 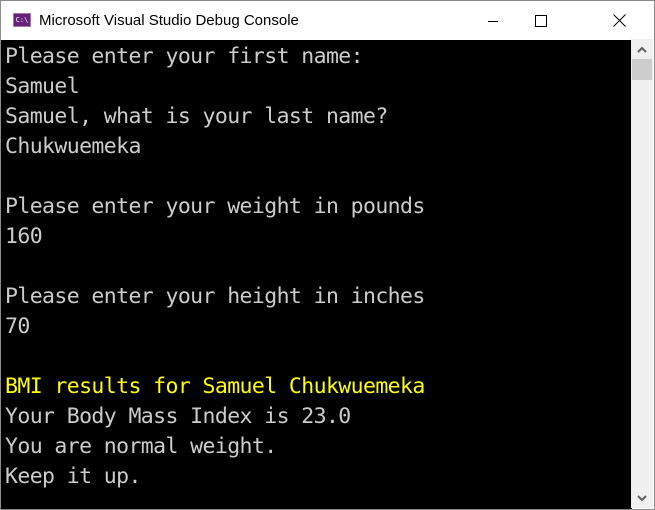 I want to click on scroll-down-button, so click(x=642, y=498).